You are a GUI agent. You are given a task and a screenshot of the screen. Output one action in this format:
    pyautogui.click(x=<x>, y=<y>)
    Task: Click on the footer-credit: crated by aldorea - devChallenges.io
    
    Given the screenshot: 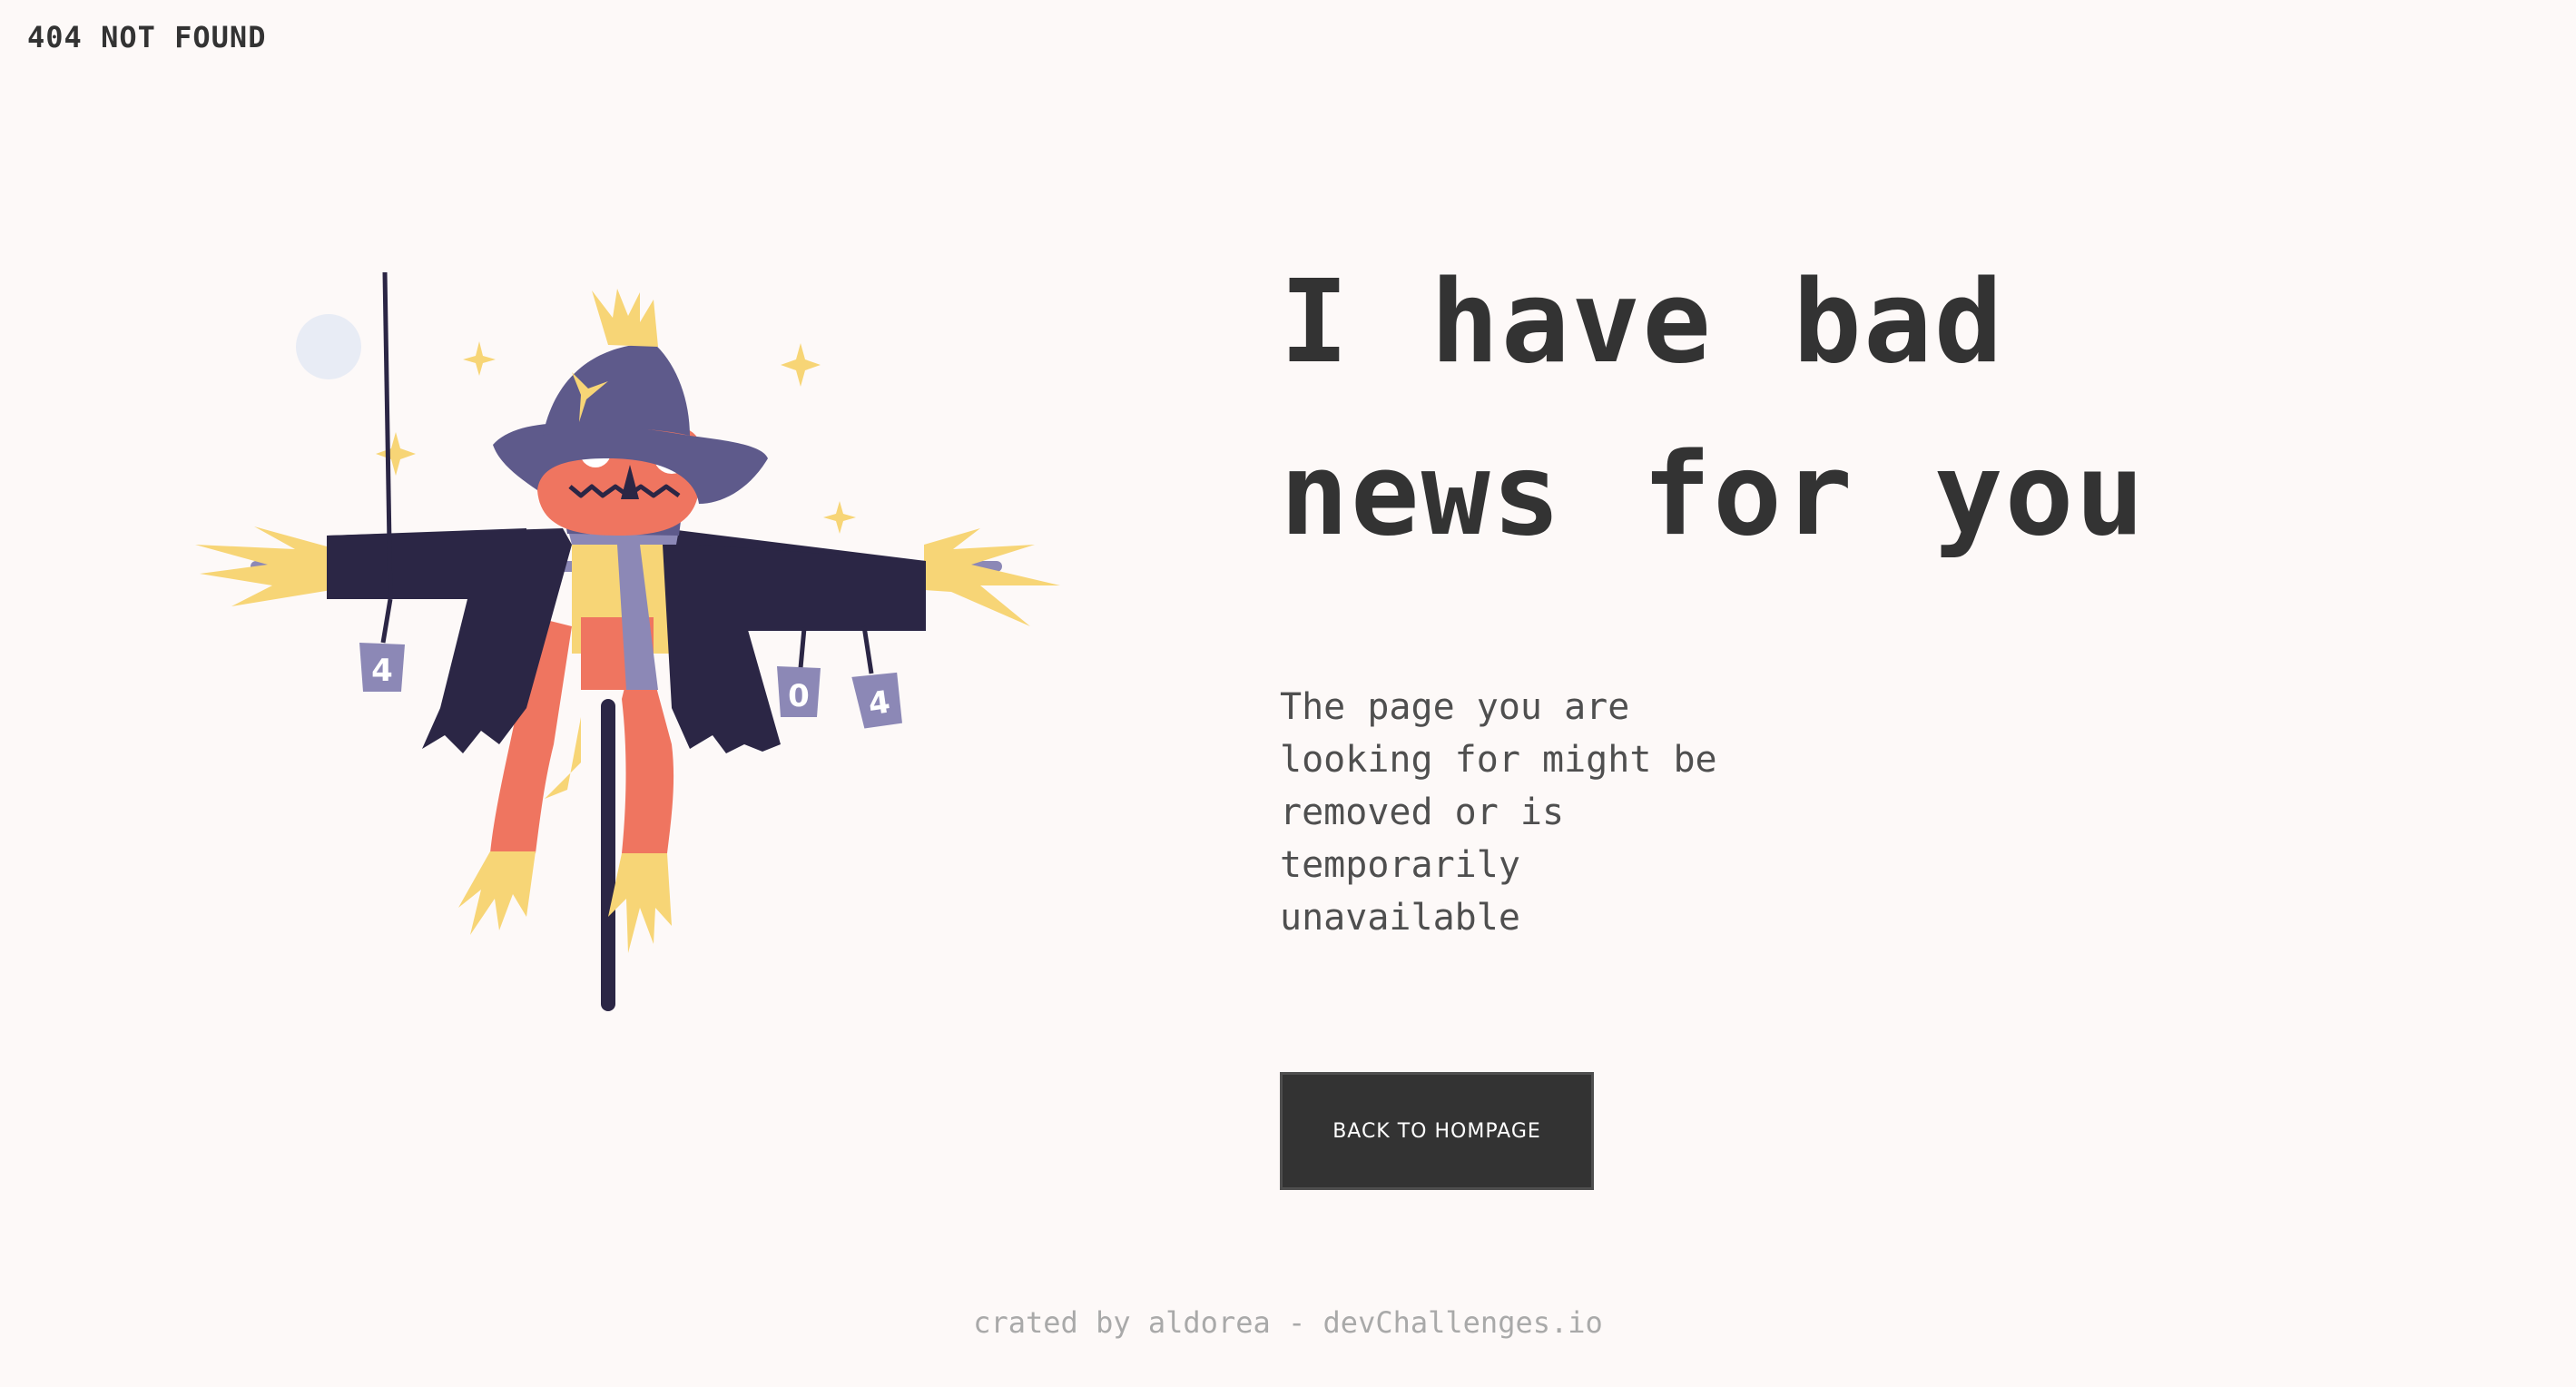 What is the action you would take?
    pyautogui.click(x=1288, y=1322)
    